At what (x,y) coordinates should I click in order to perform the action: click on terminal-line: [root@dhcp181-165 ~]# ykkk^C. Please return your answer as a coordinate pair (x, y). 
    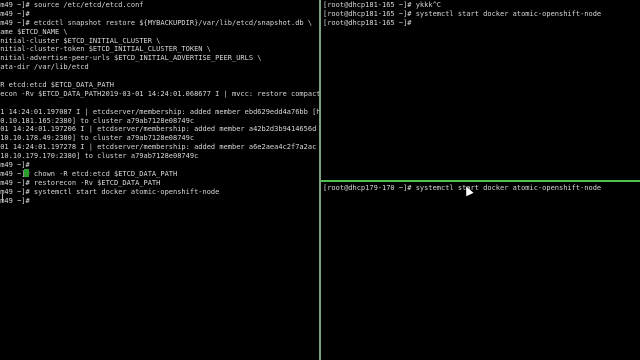
    Looking at the image, I should click on (382, 5).